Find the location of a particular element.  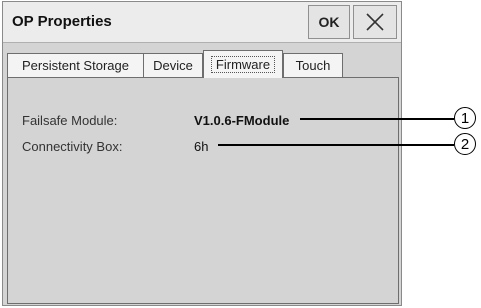

tab-device: Device is located at coordinates (173, 65).